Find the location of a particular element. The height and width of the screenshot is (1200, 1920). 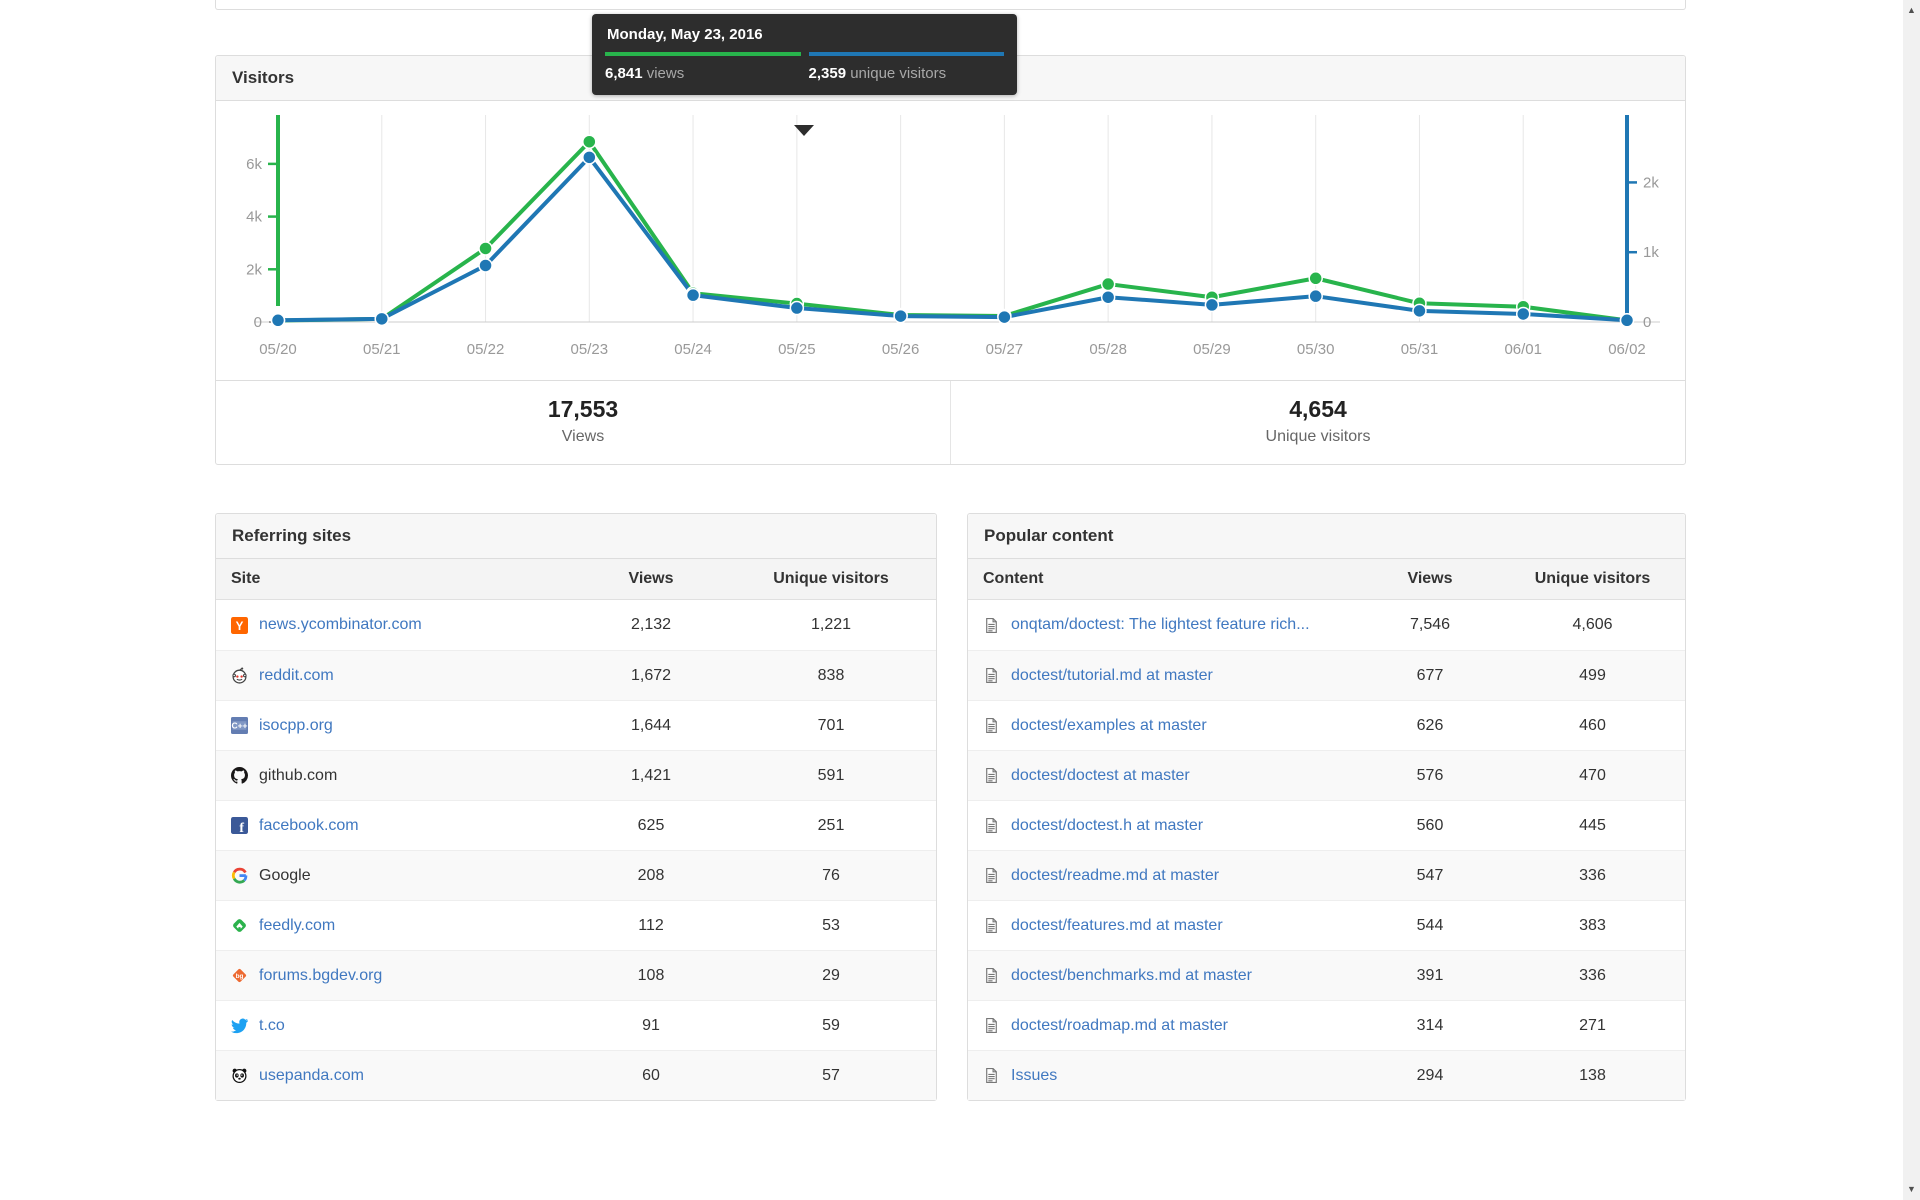

site-label: github.com is located at coordinates (298, 775).